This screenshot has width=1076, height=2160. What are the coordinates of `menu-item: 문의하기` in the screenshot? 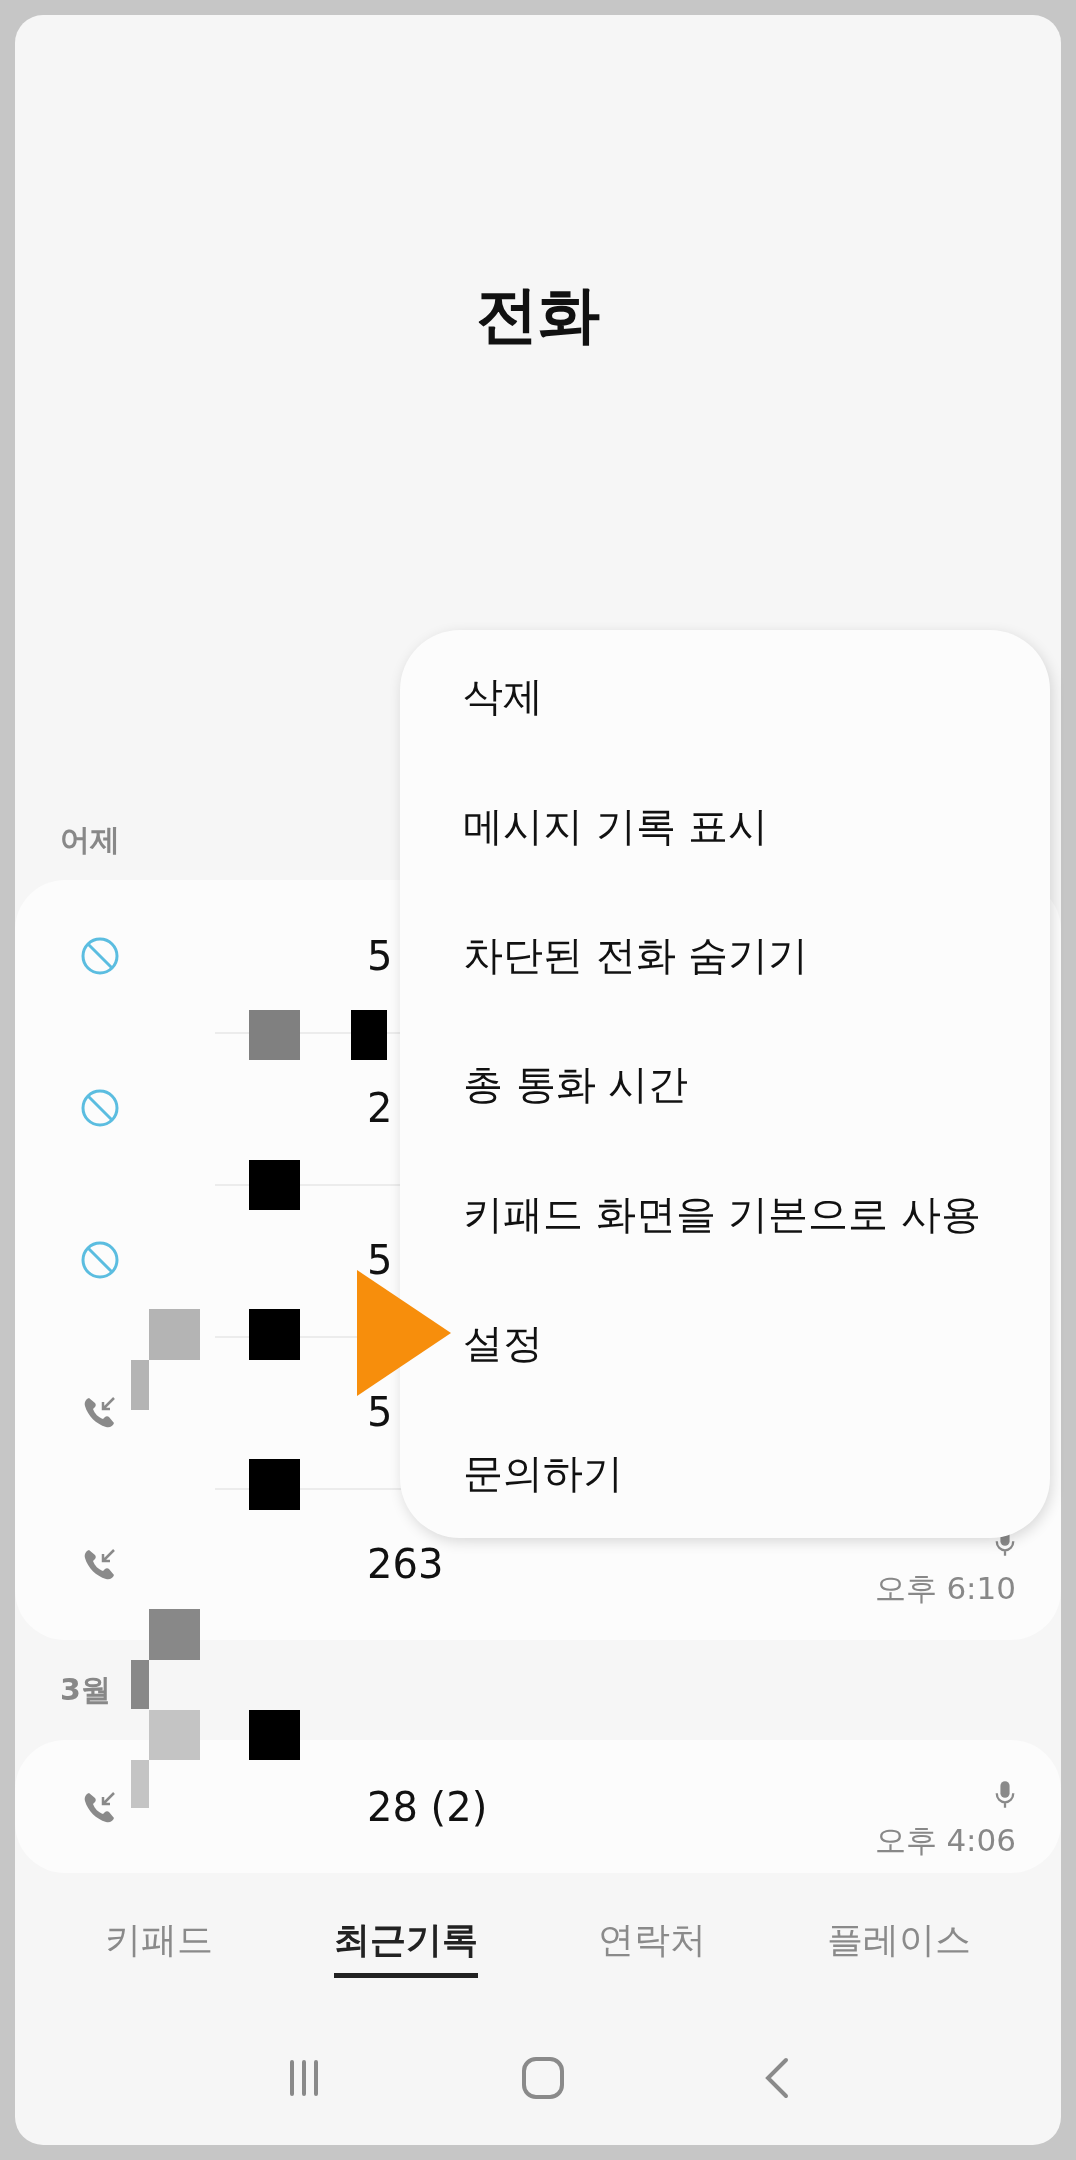 It's located at (543, 1473).